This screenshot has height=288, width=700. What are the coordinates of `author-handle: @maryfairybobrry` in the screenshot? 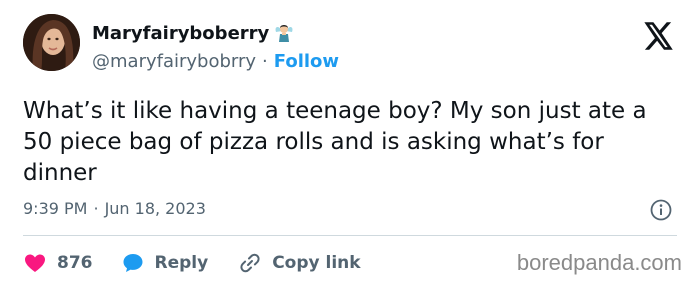 It's located at (174, 61).